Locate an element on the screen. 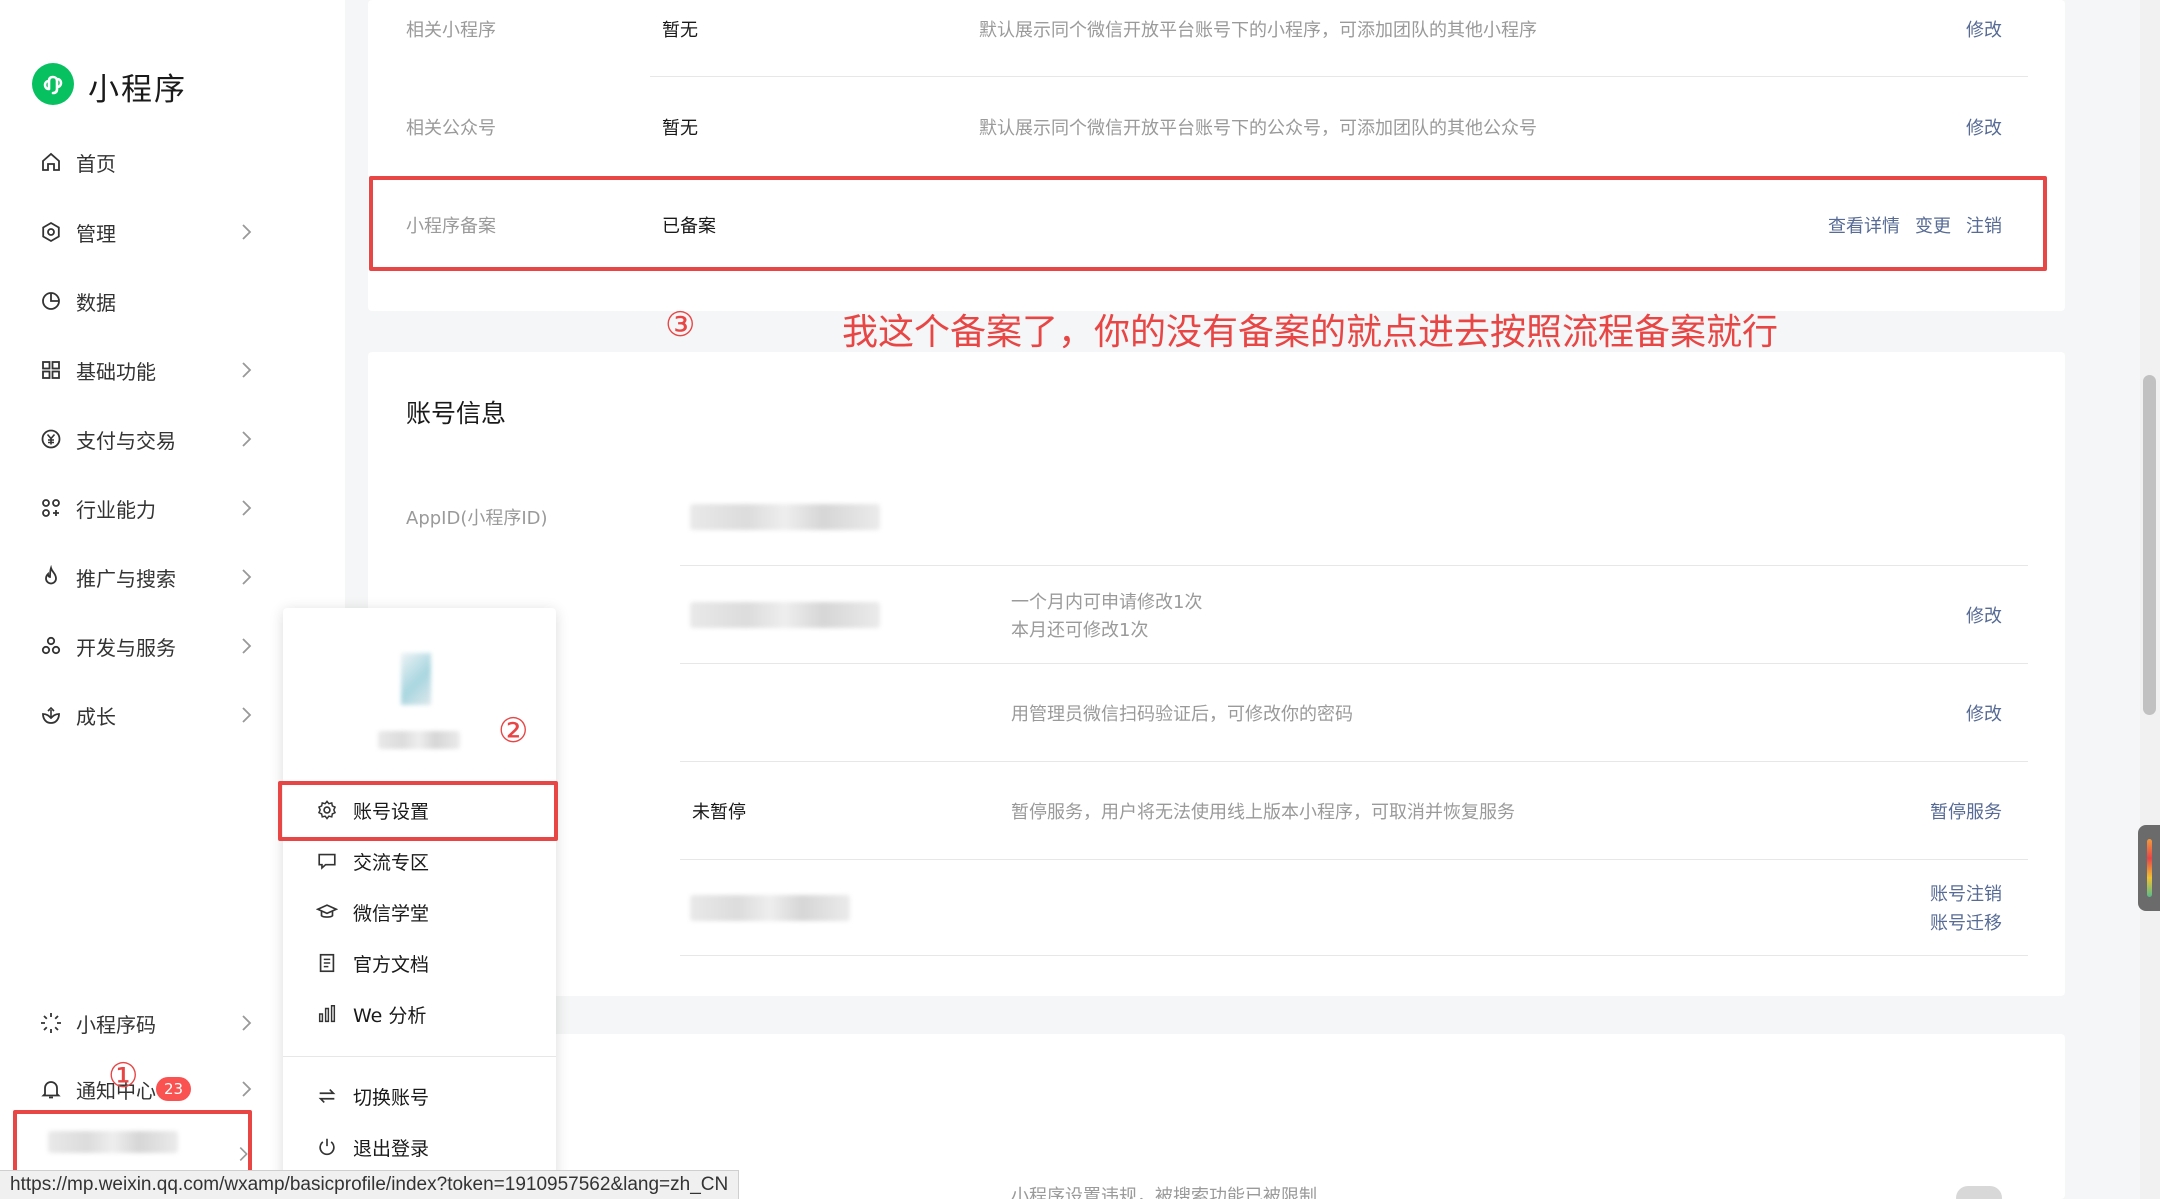 The image size is (2160, 1199). industry-icon is located at coordinates (51, 508).